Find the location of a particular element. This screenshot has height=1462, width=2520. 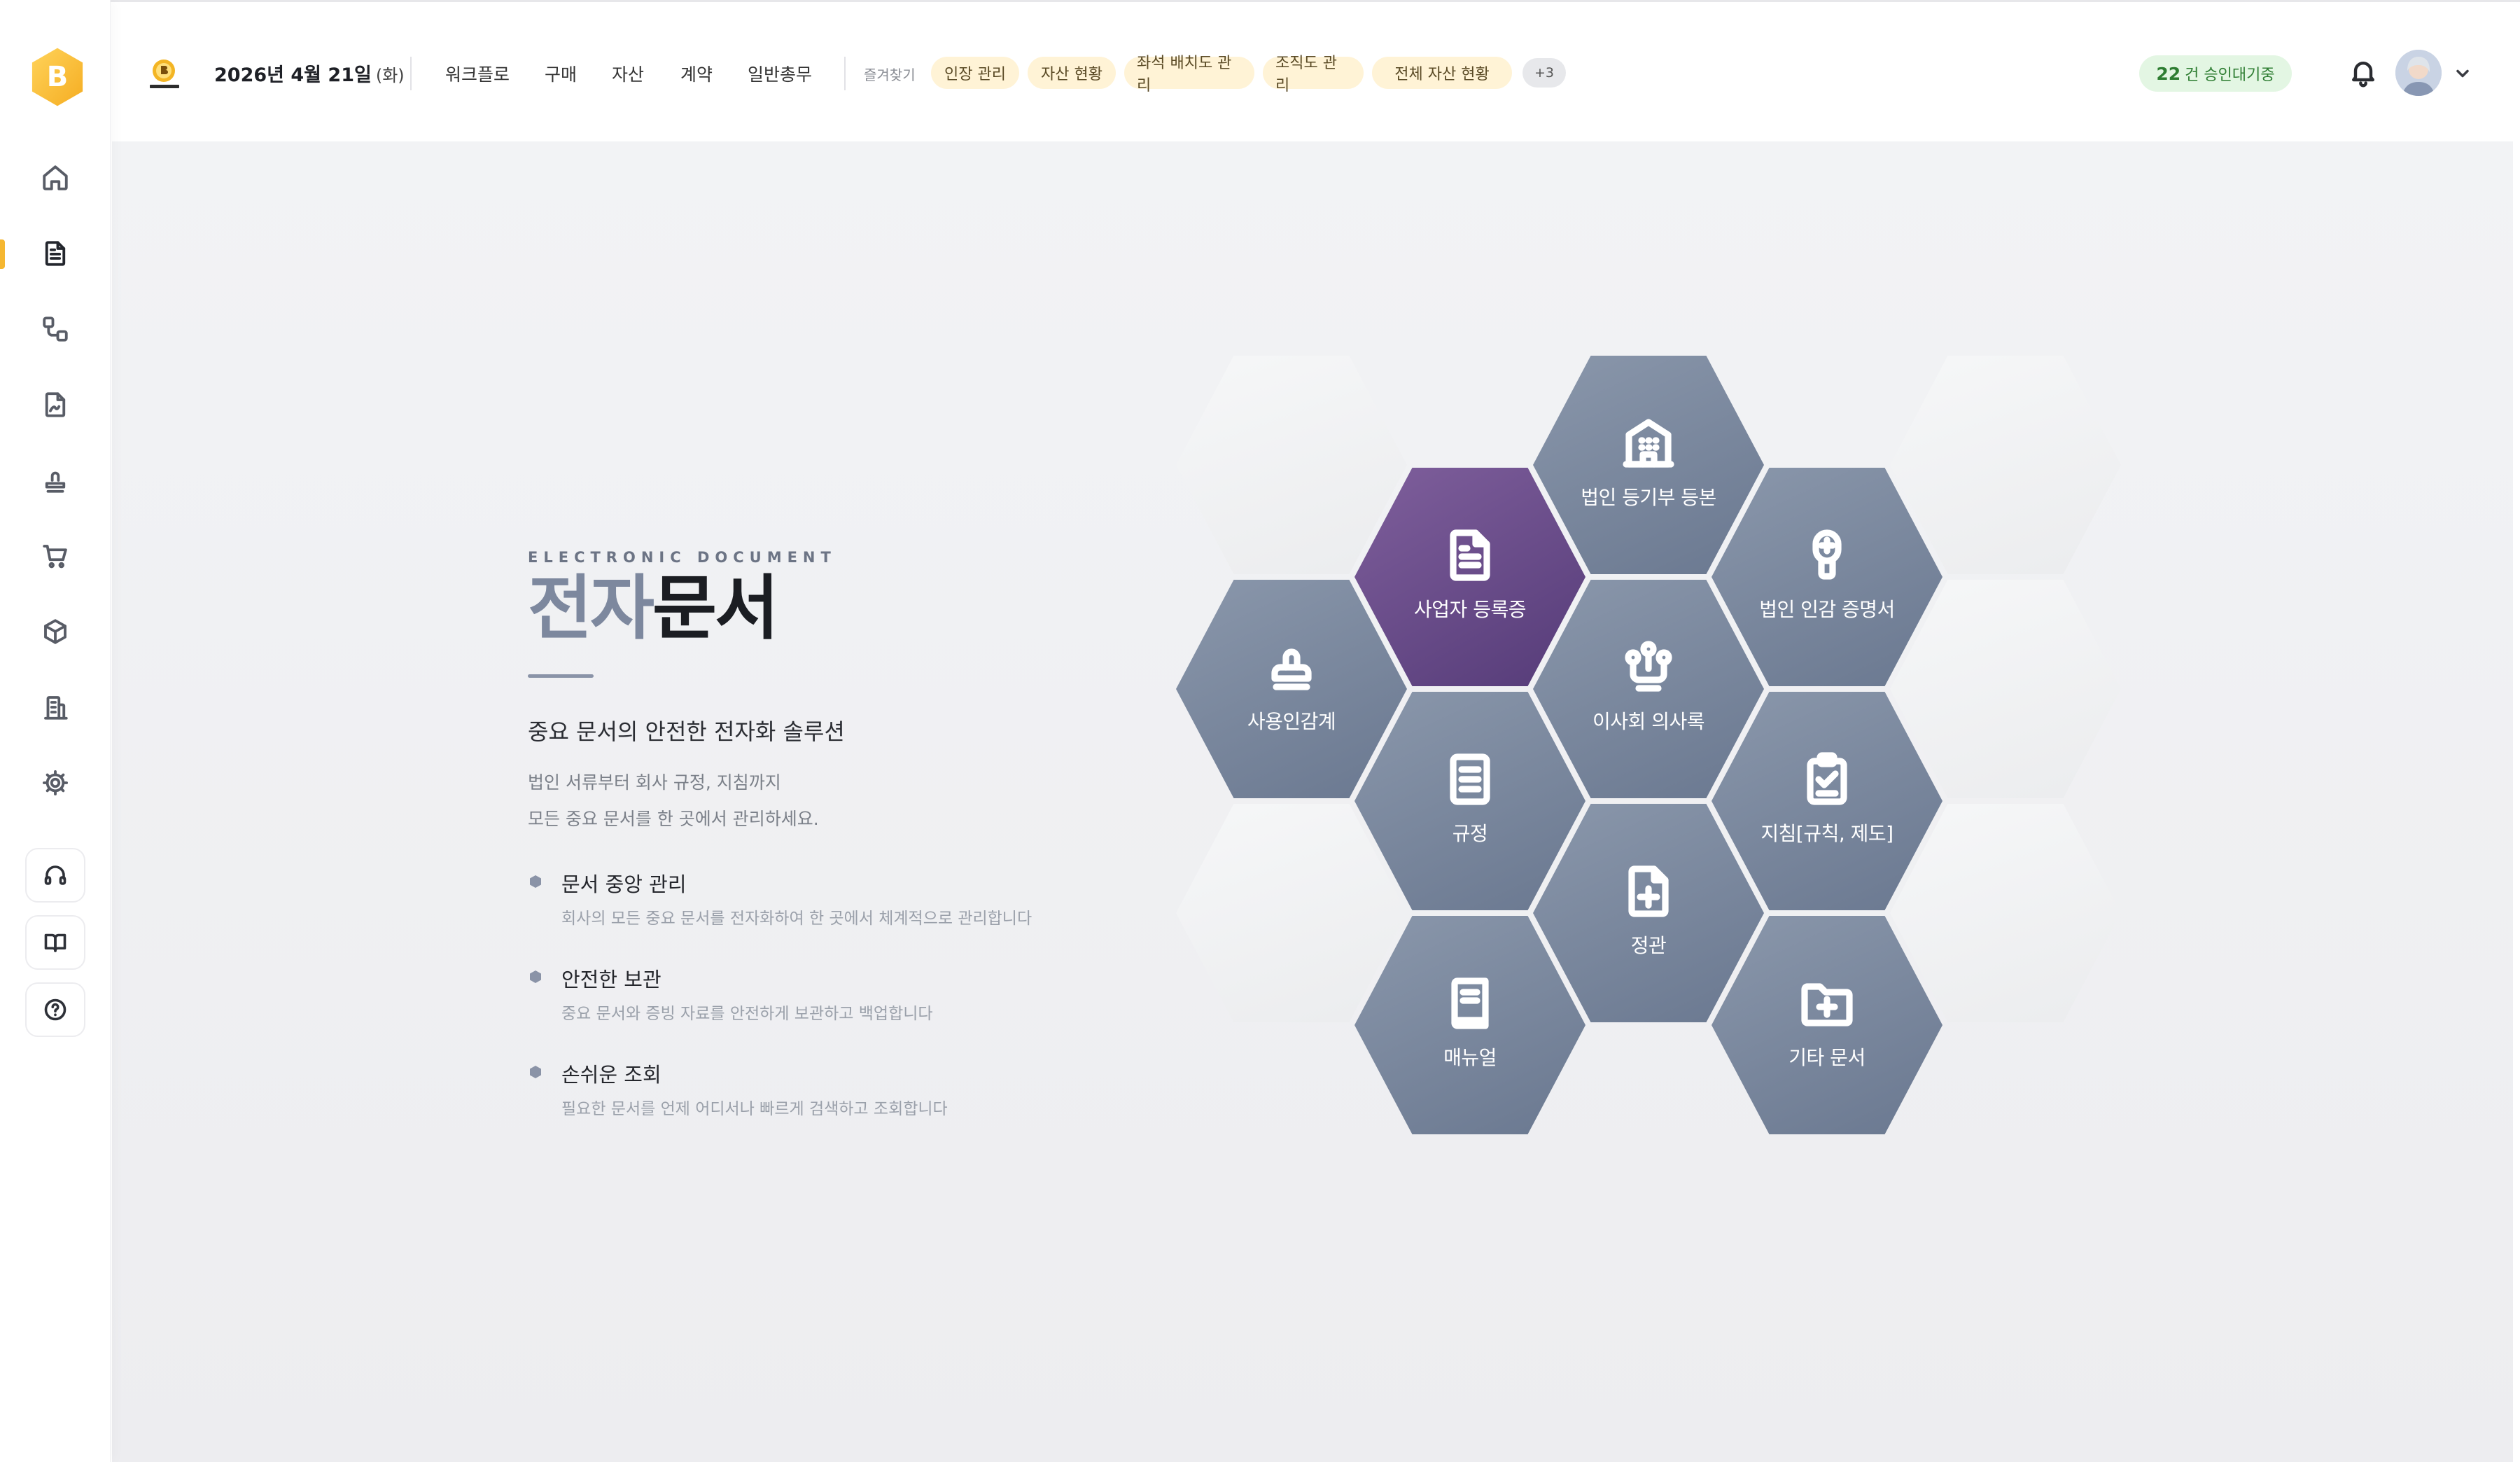

sidebar: B is located at coordinates (55, 731).